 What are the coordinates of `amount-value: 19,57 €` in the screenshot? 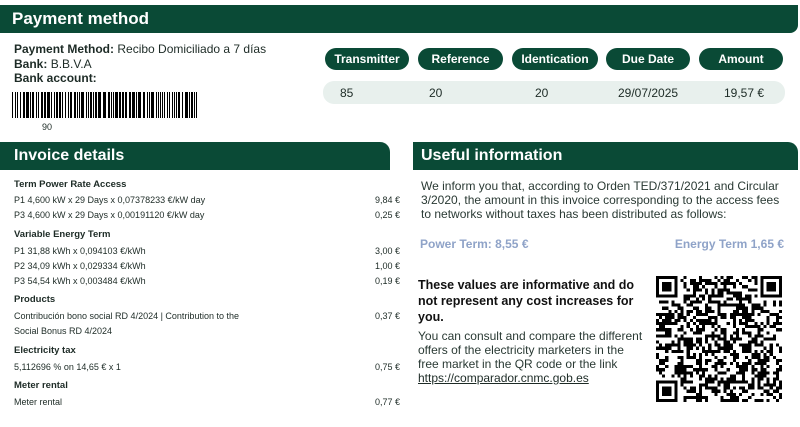 It's located at (744, 93).